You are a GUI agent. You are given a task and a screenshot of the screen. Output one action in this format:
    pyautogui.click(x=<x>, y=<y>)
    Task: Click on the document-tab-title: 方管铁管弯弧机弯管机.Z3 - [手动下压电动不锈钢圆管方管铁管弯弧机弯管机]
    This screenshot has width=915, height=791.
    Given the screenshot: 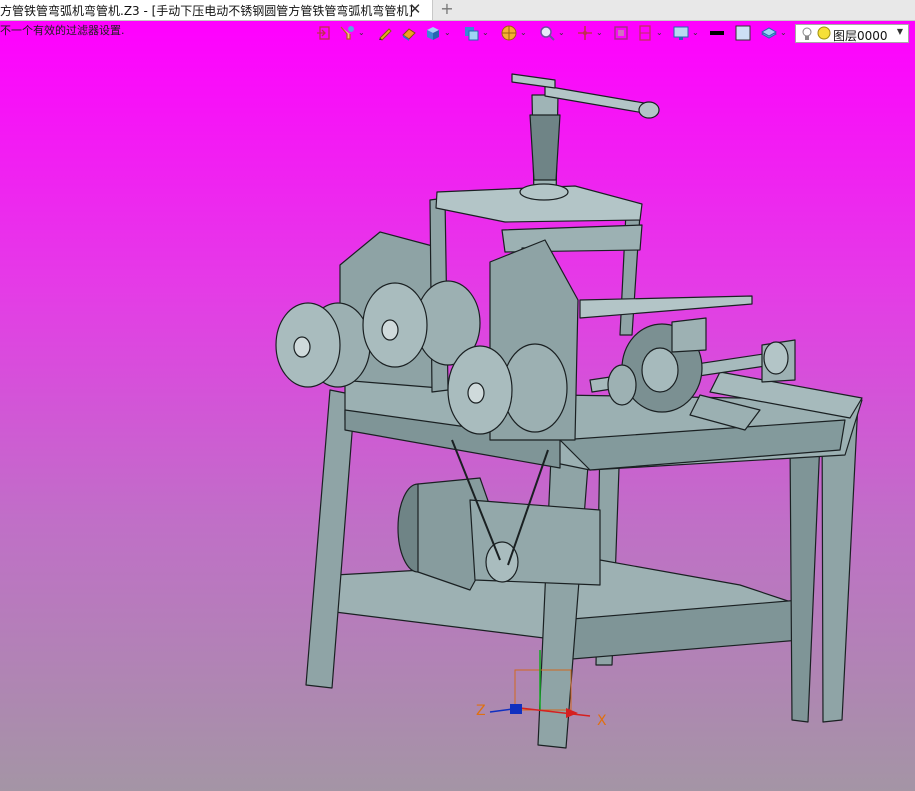 What is the action you would take?
    pyautogui.click(x=206, y=11)
    